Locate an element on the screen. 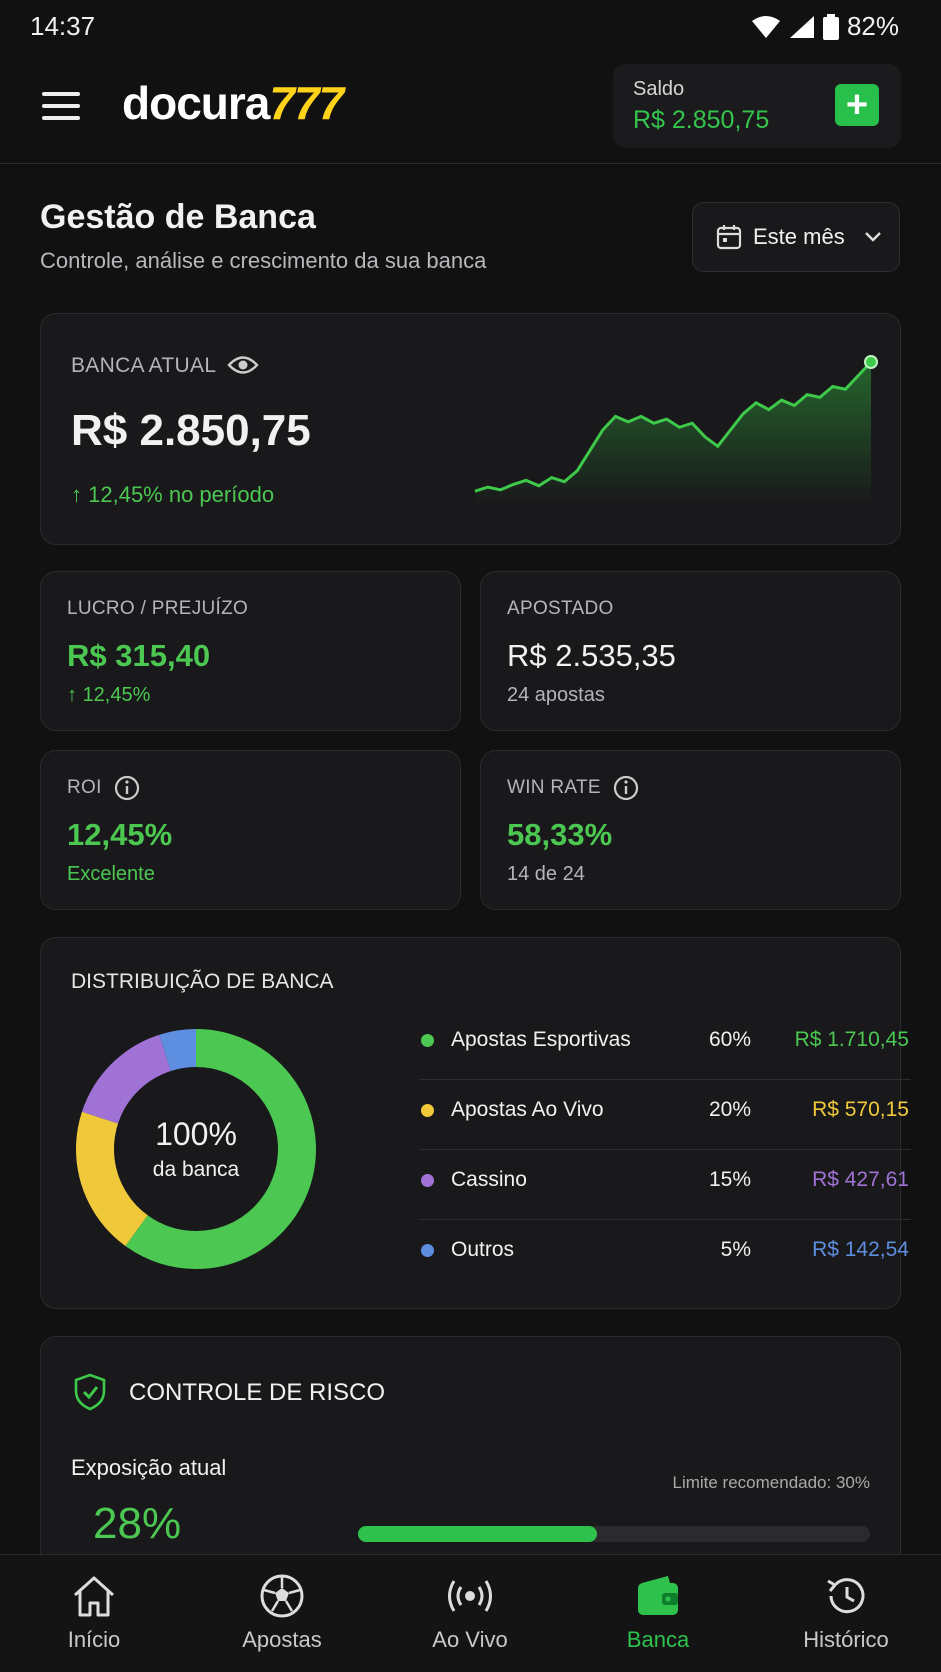  stat-label-text: ROI is located at coordinates (84, 787).